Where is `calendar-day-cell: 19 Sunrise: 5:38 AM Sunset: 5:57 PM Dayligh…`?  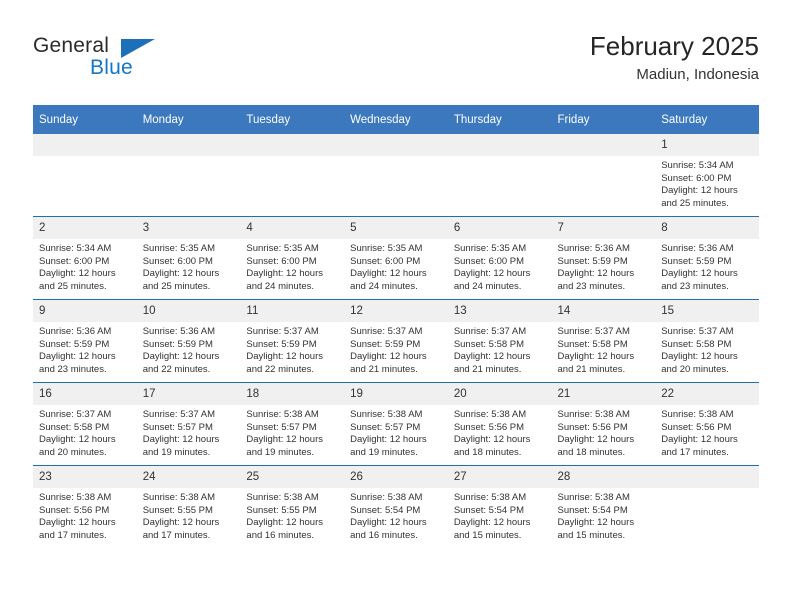 calendar-day-cell: 19 Sunrise: 5:38 AM Sunset: 5:57 PM Dayligh… is located at coordinates (396, 424).